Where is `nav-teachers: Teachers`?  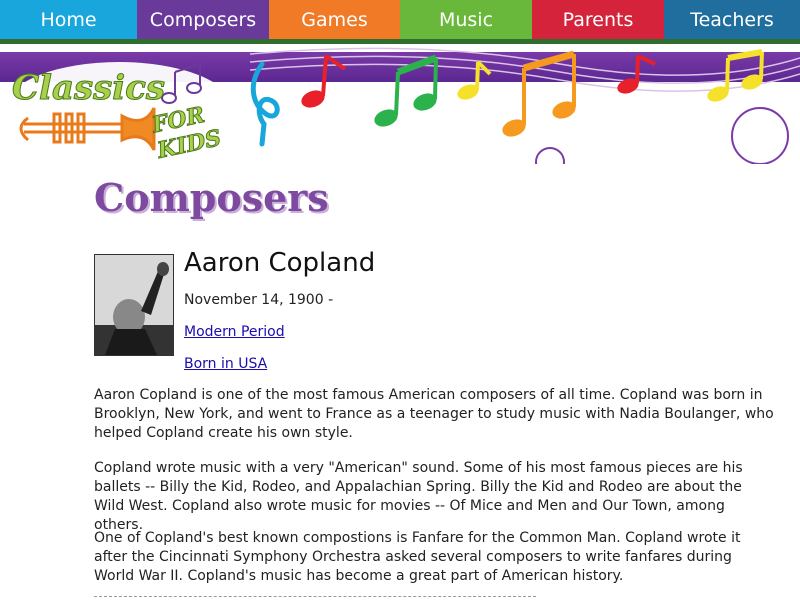
nav-teachers: Teachers is located at coordinates (732, 19).